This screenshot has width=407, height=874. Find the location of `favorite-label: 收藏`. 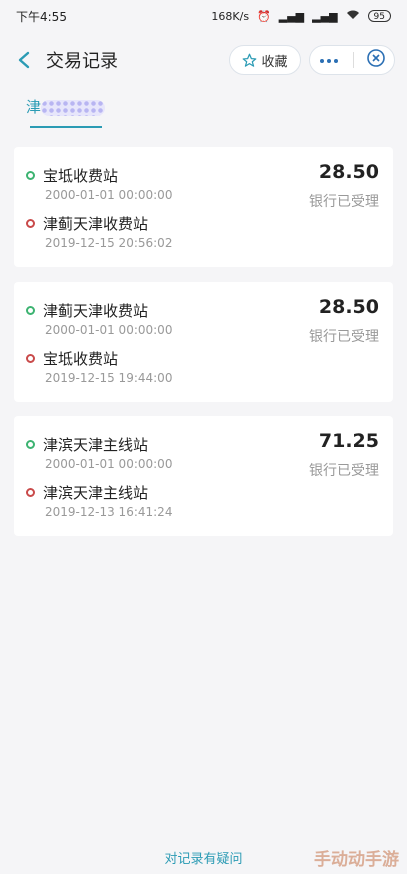

favorite-label: 收藏 is located at coordinates (274, 62).